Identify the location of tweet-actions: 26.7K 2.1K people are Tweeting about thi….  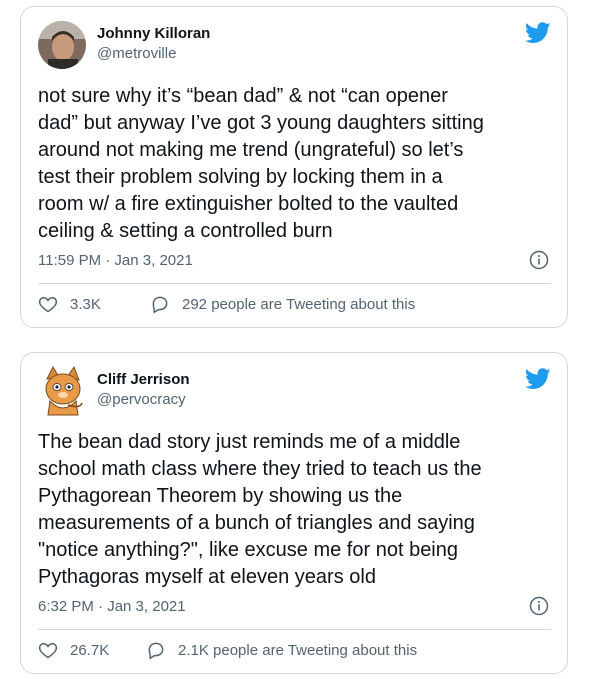
(294, 651).